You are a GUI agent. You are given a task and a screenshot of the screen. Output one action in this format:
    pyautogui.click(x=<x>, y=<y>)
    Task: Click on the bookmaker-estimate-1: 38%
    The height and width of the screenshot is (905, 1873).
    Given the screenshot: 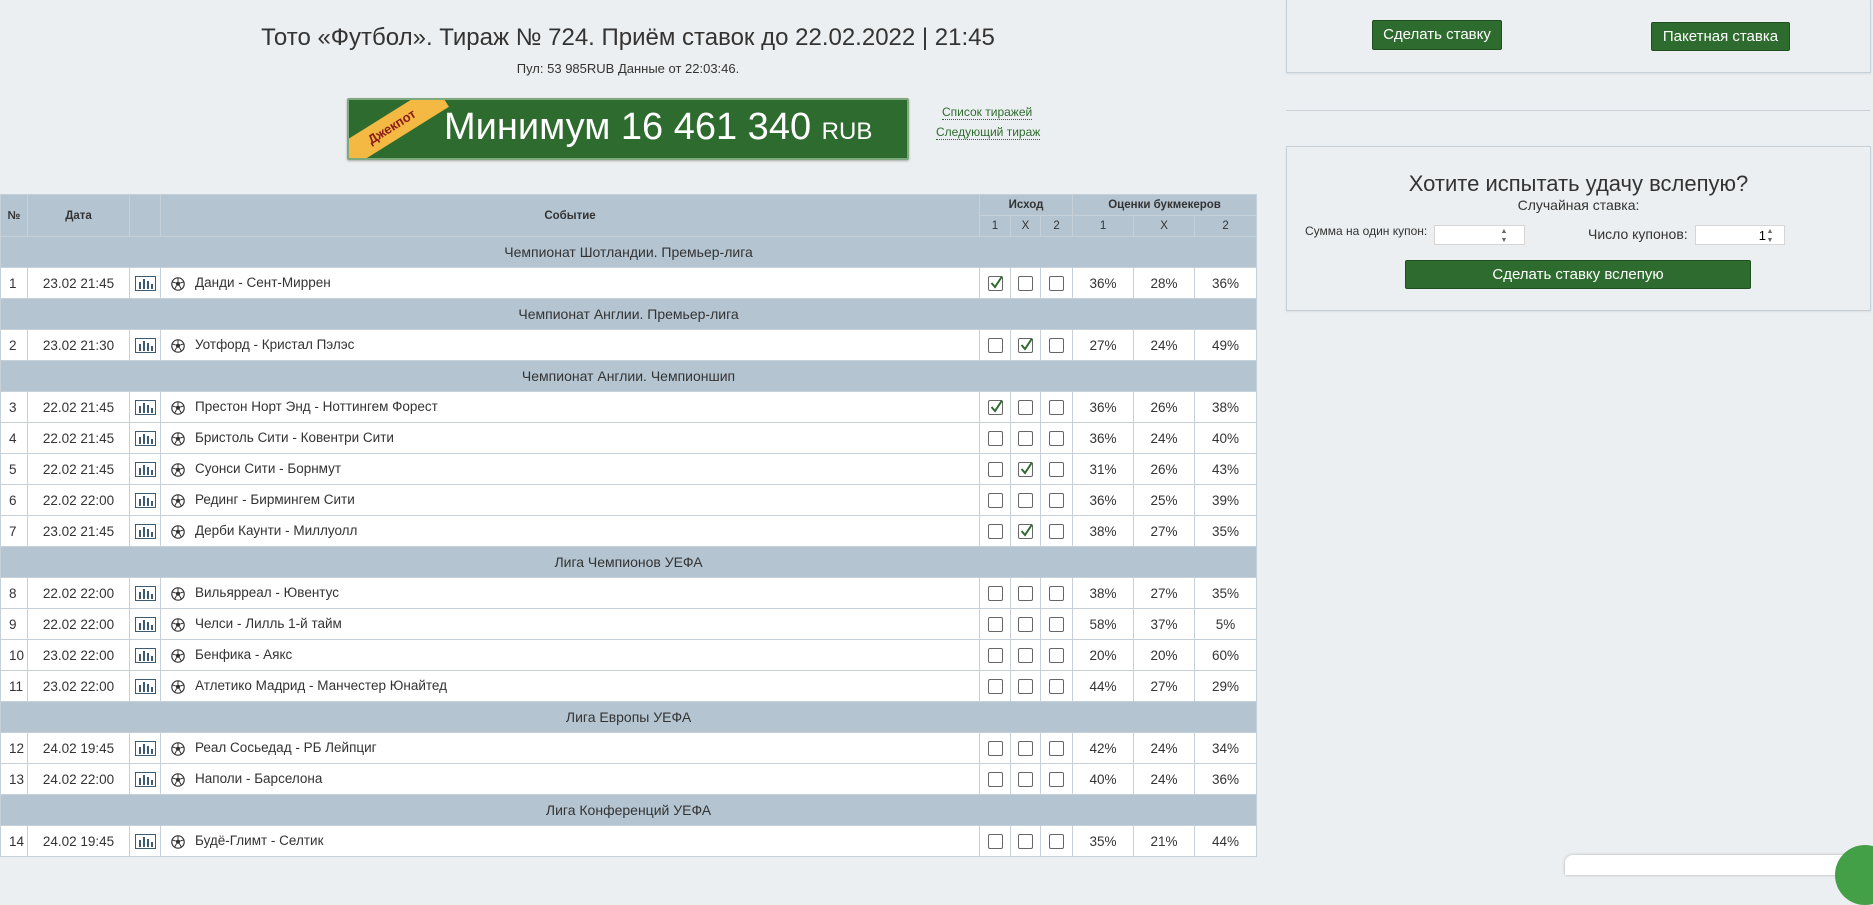 What is the action you would take?
    pyautogui.click(x=1103, y=531)
    